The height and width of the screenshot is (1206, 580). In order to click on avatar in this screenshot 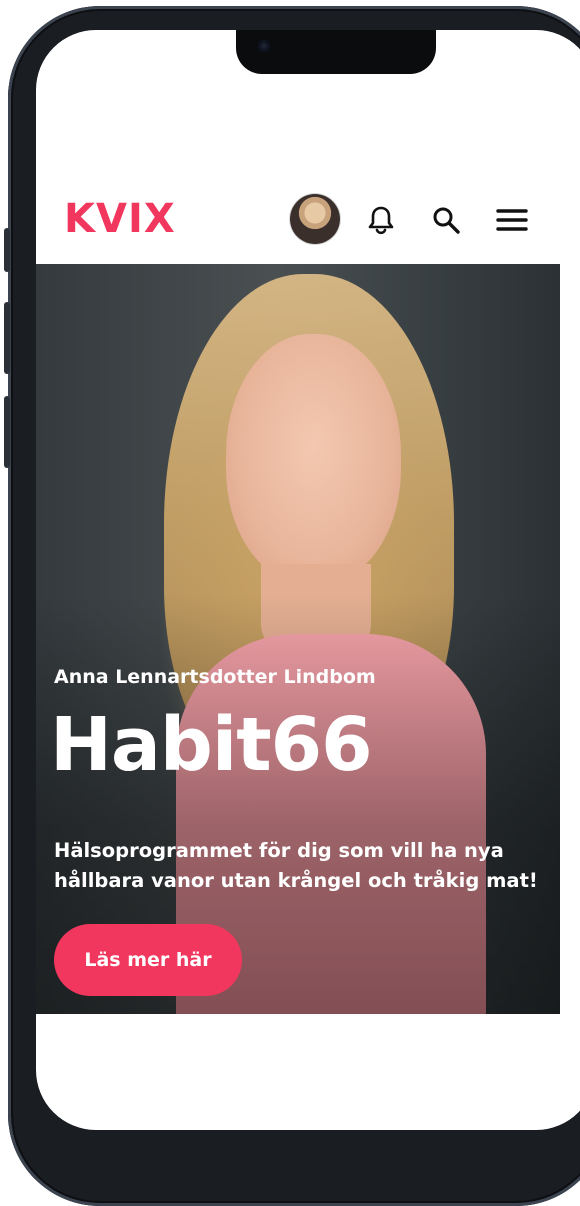, I will do `click(315, 219)`.